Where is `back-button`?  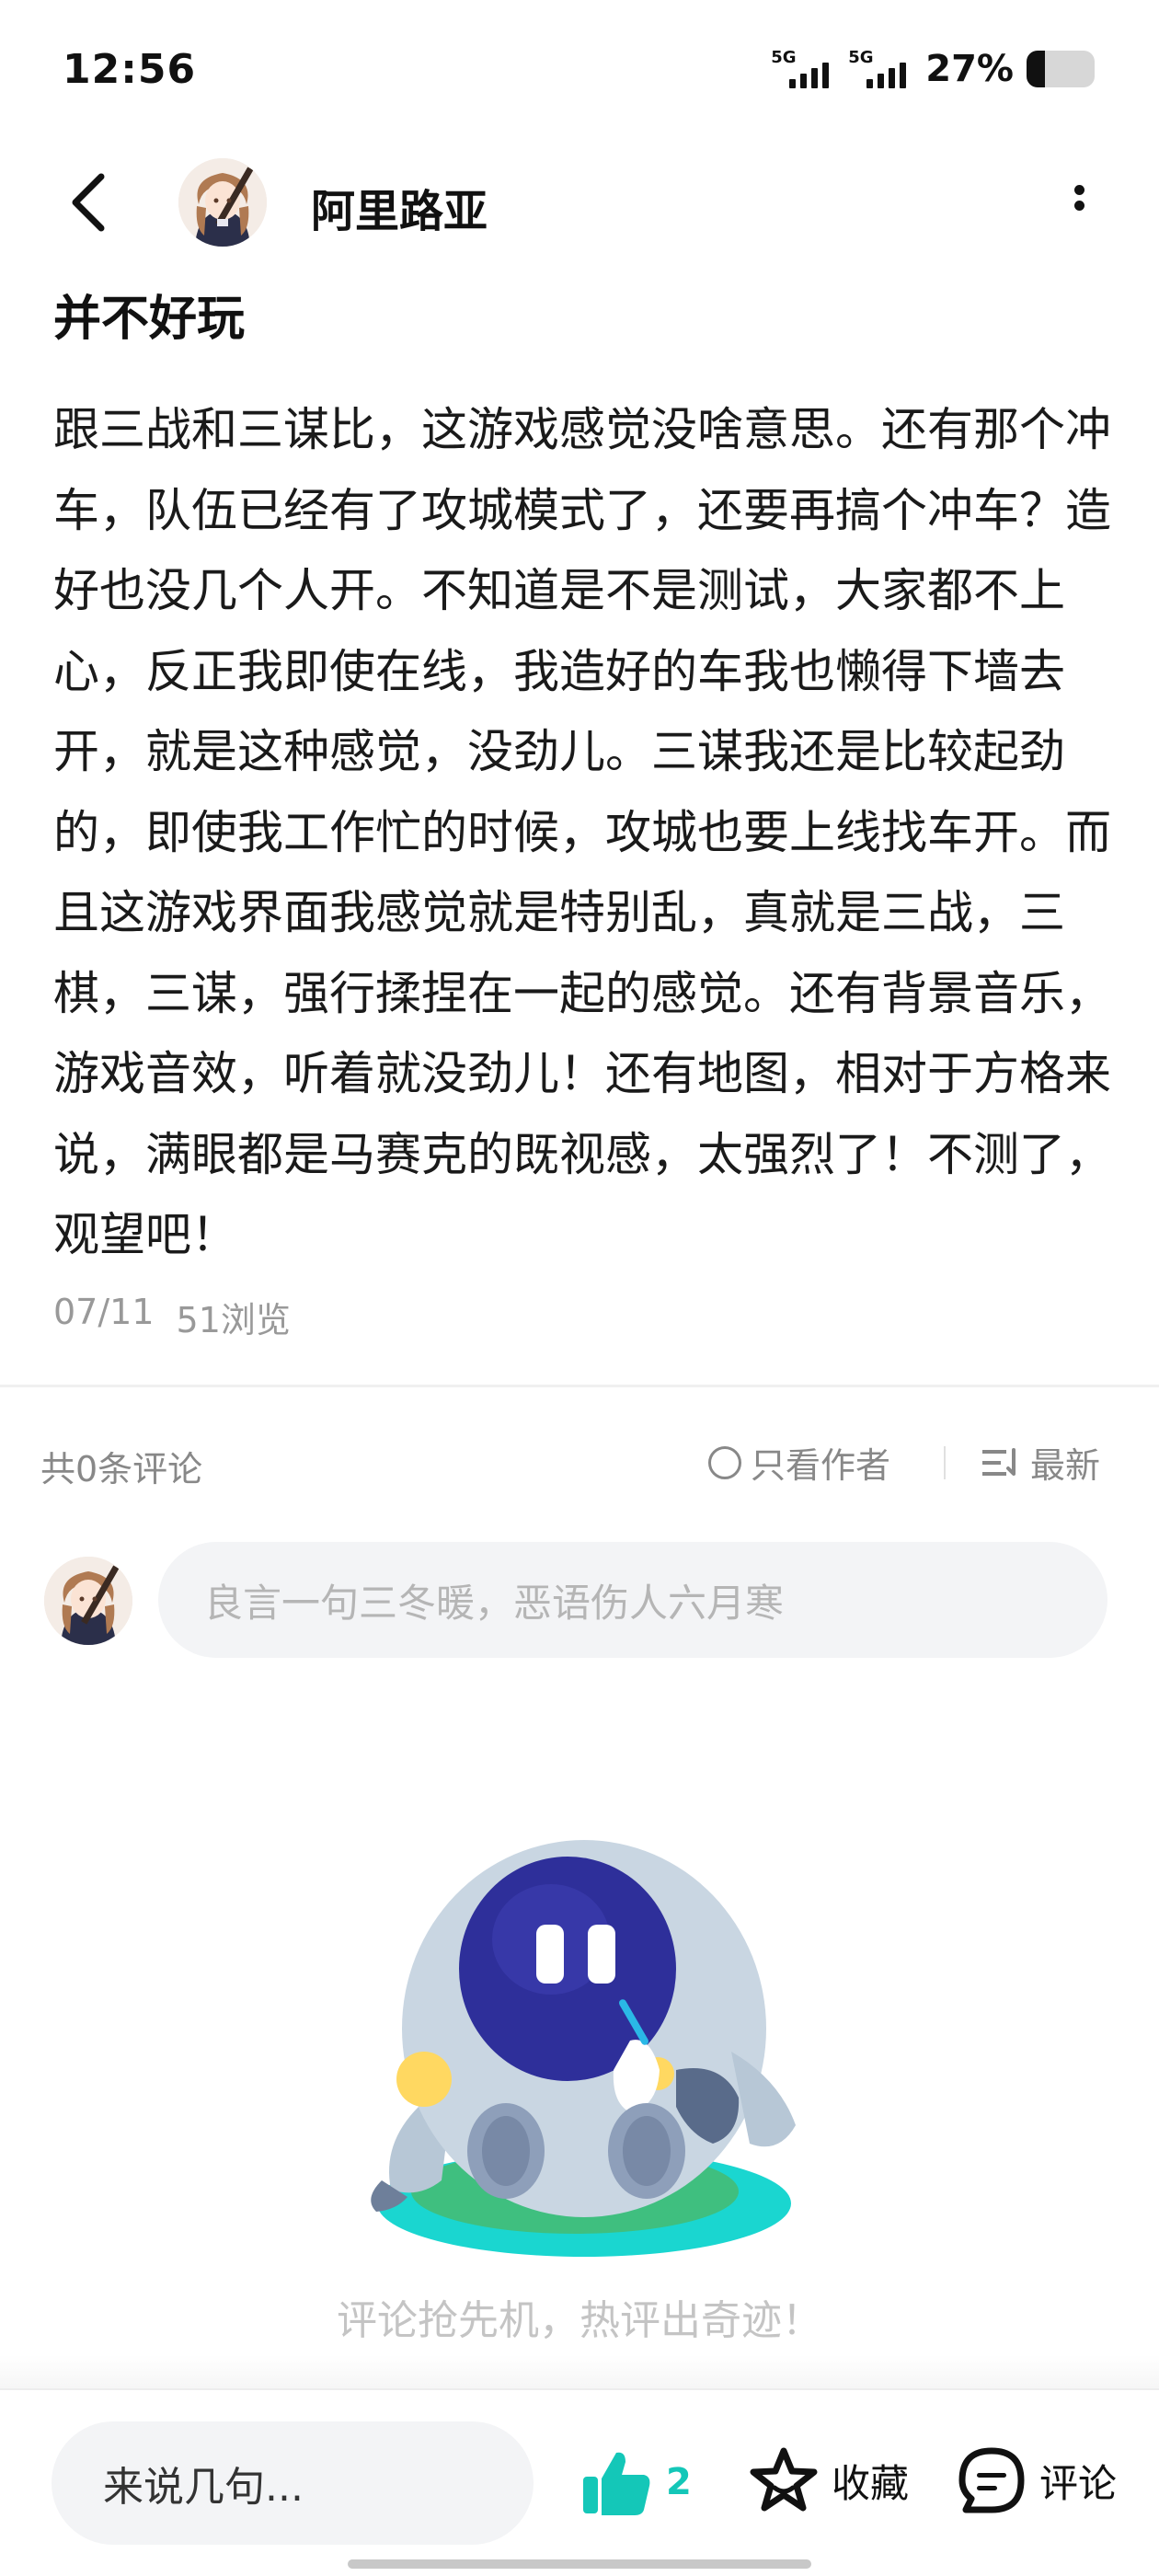
back-button is located at coordinates (92, 202).